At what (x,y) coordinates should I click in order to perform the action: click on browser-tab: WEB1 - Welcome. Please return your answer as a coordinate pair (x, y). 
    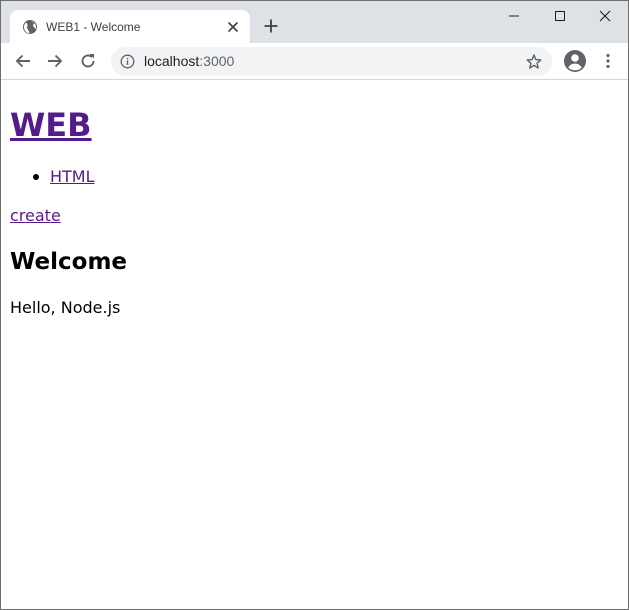
    Looking at the image, I should click on (130, 26).